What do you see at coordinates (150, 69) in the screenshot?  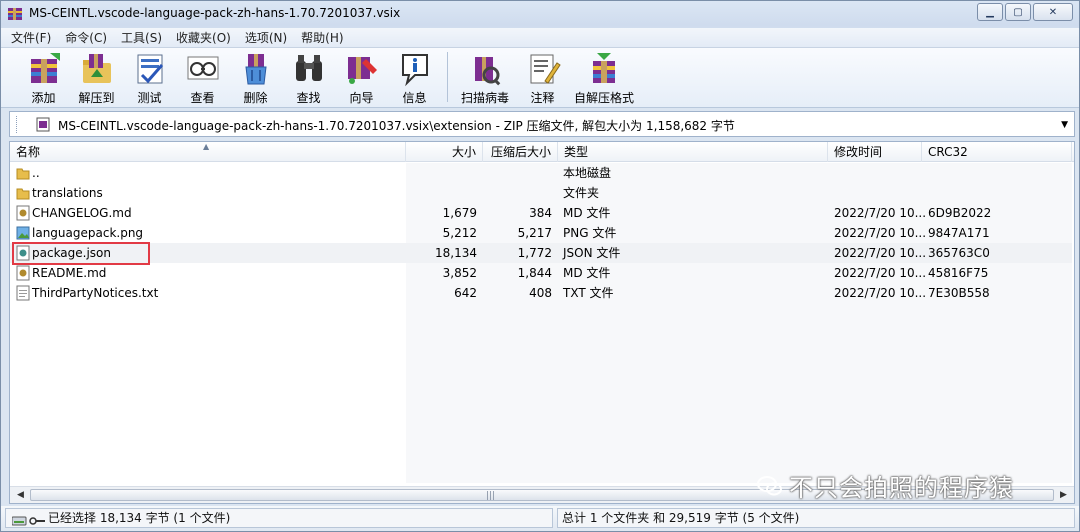 I see `test-icon` at bounding box center [150, 69].